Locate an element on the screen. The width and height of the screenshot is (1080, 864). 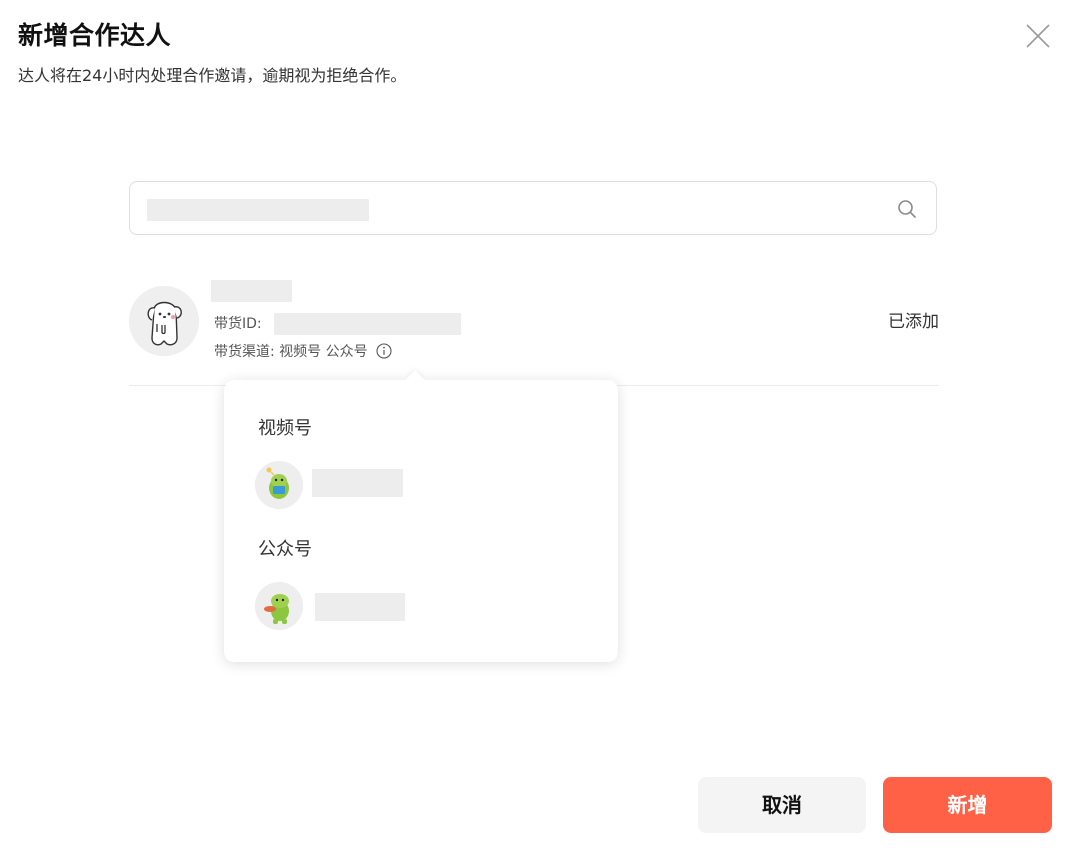
cancel-button: 取消 is located at coordinates (782, 805).